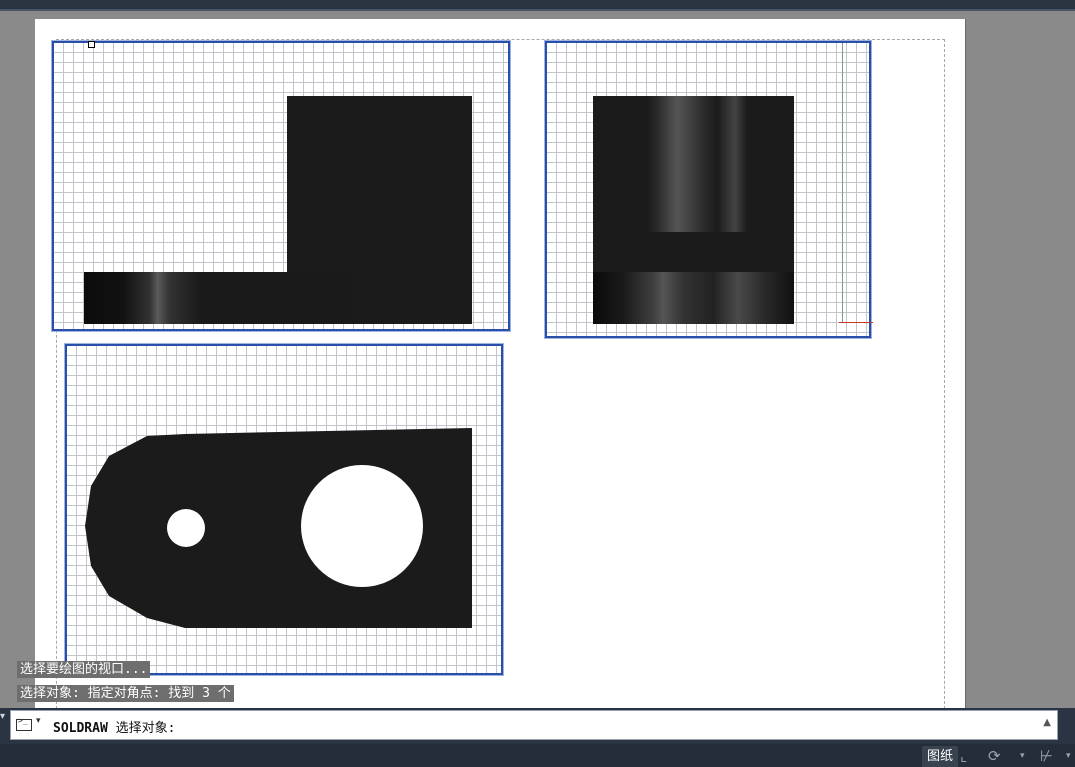  I want to click on snap-mode-icon: ⌞, so click(963, 756).